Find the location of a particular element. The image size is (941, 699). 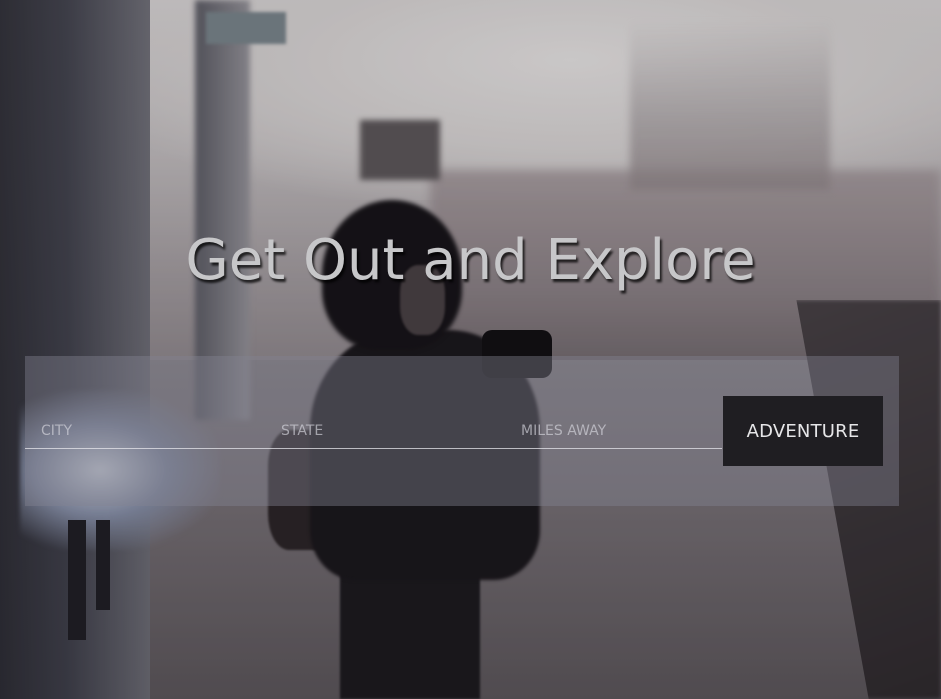

adventure-button: ADVENTURE is located at coordinates (803, 431).